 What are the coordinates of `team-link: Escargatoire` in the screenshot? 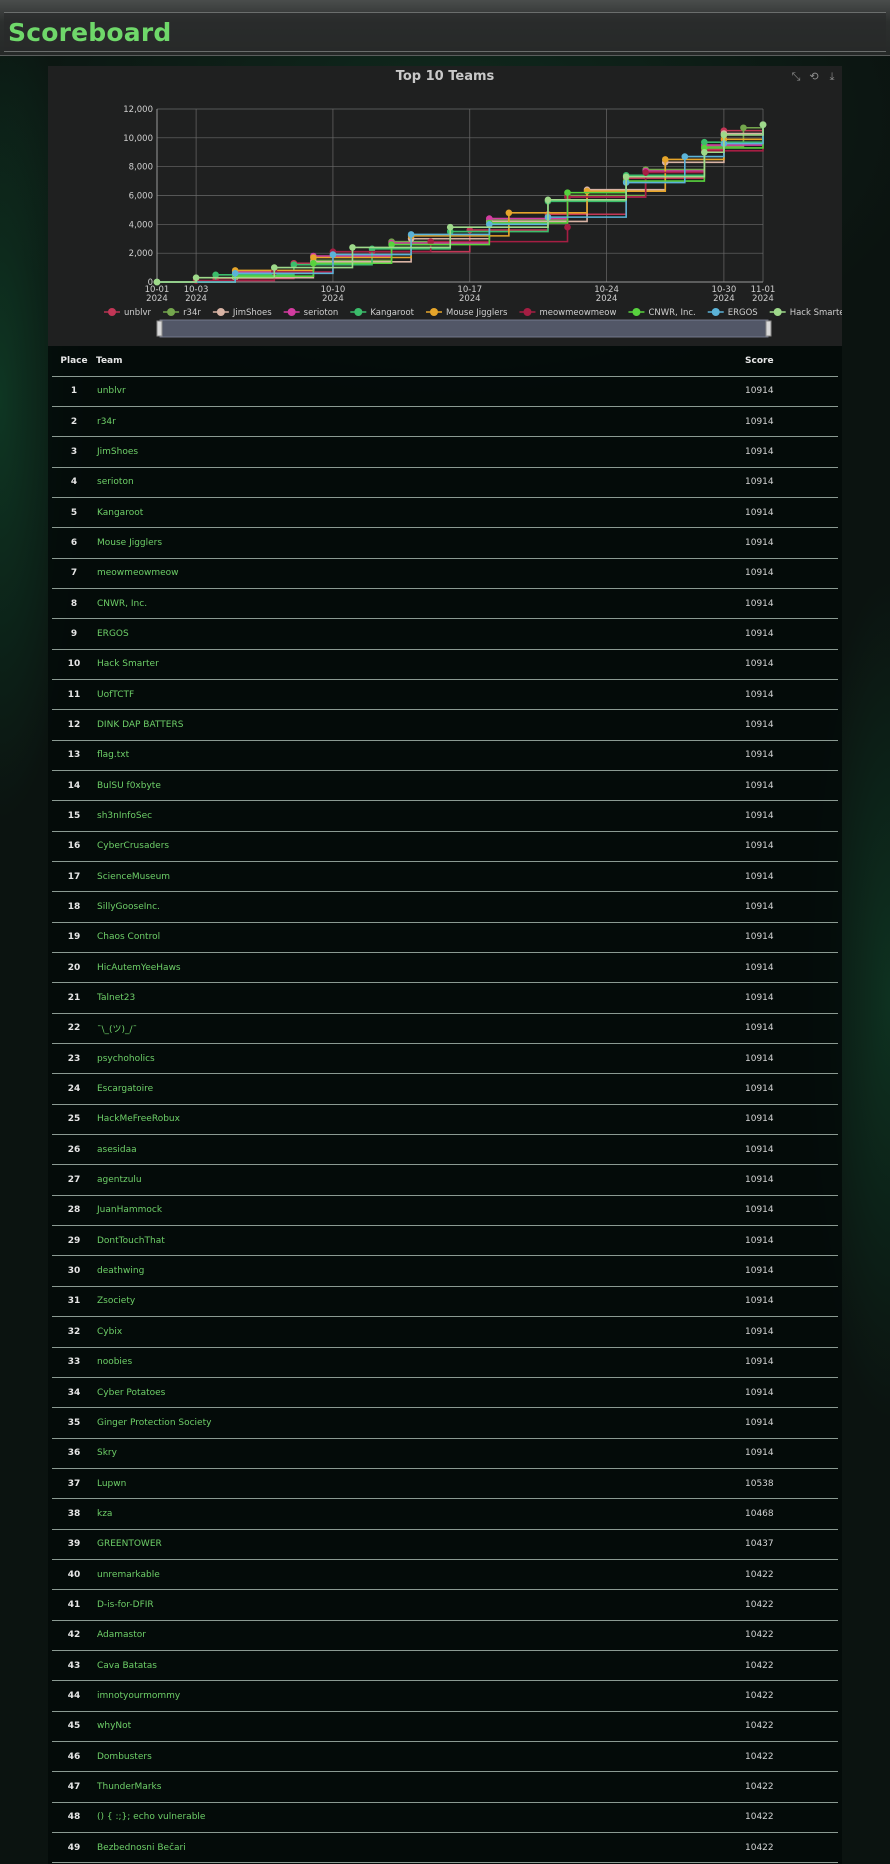 It's located at (125, 1089).